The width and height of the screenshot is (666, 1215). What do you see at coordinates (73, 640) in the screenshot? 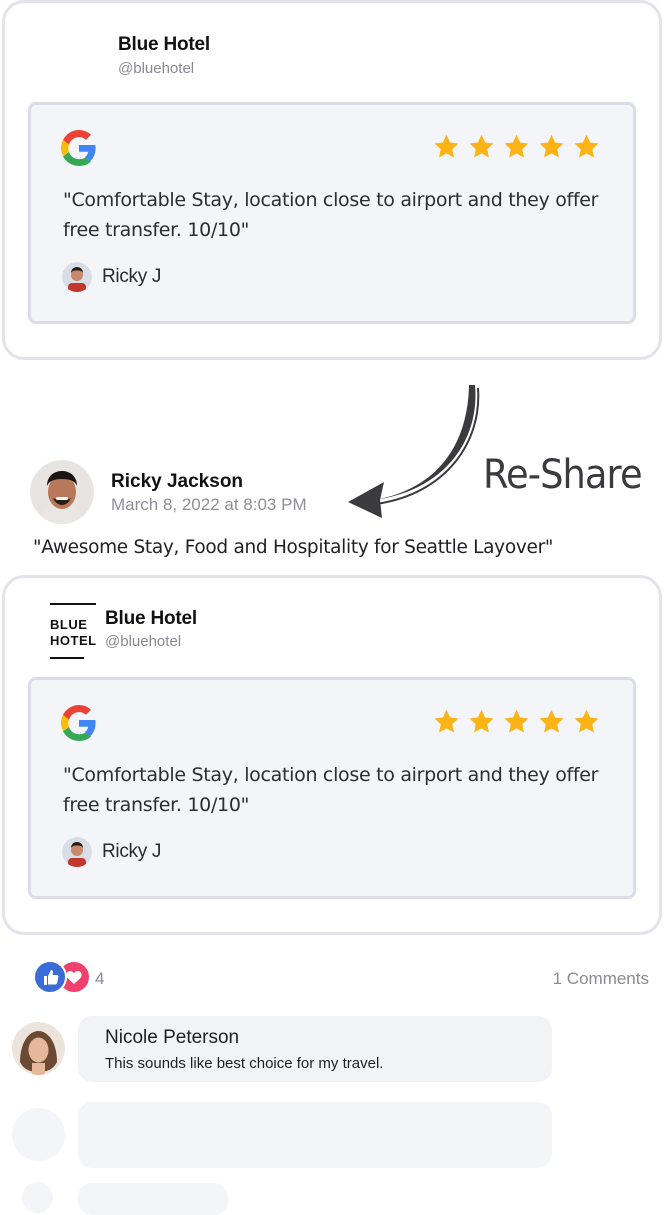
I see `logo-line2: HOTEL` at bounding box center [73, 640].